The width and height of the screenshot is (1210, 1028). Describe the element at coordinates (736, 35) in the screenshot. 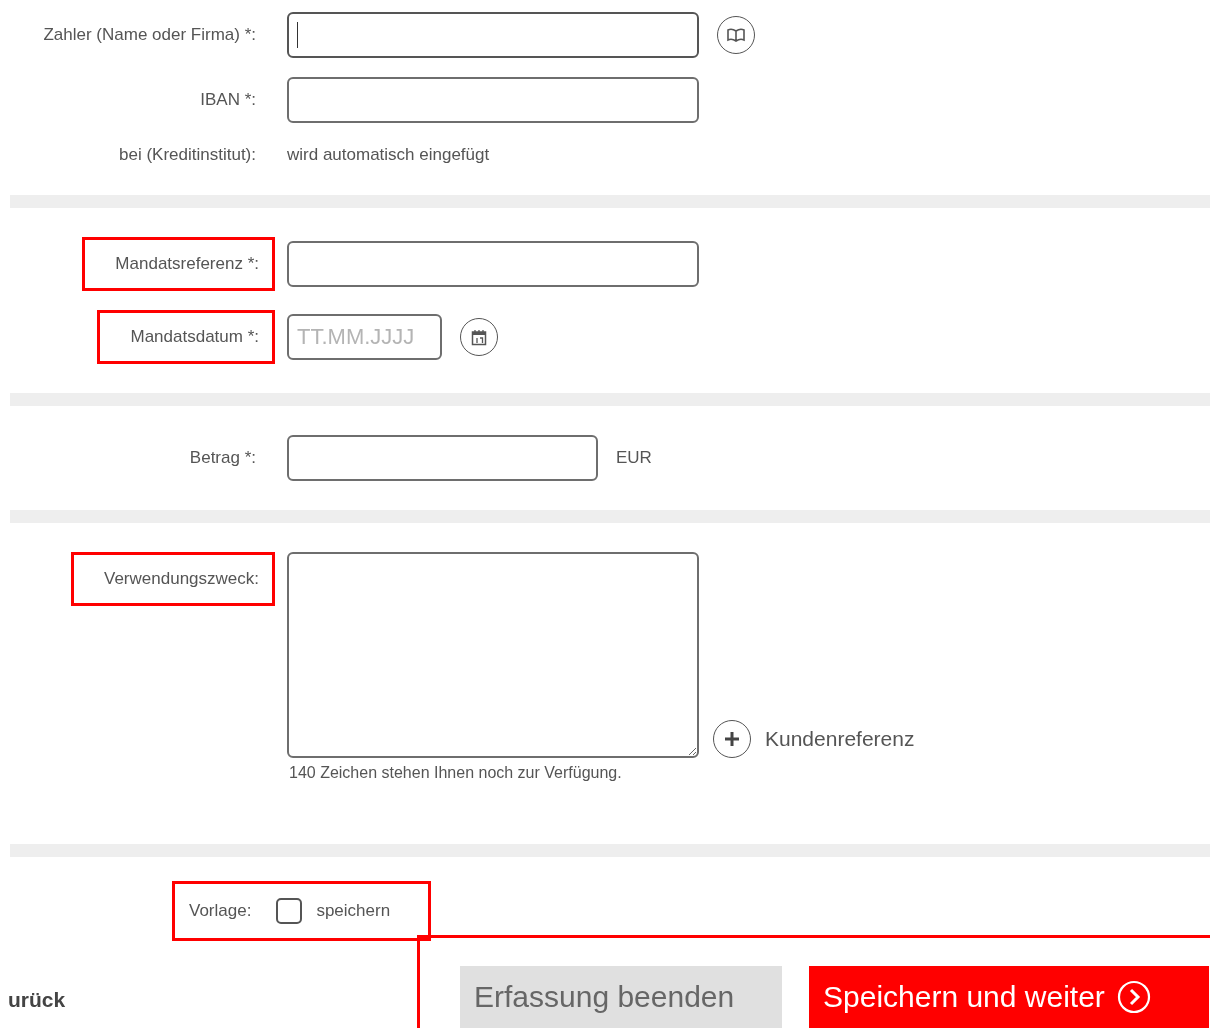

I see `address-book-icon` at that location.